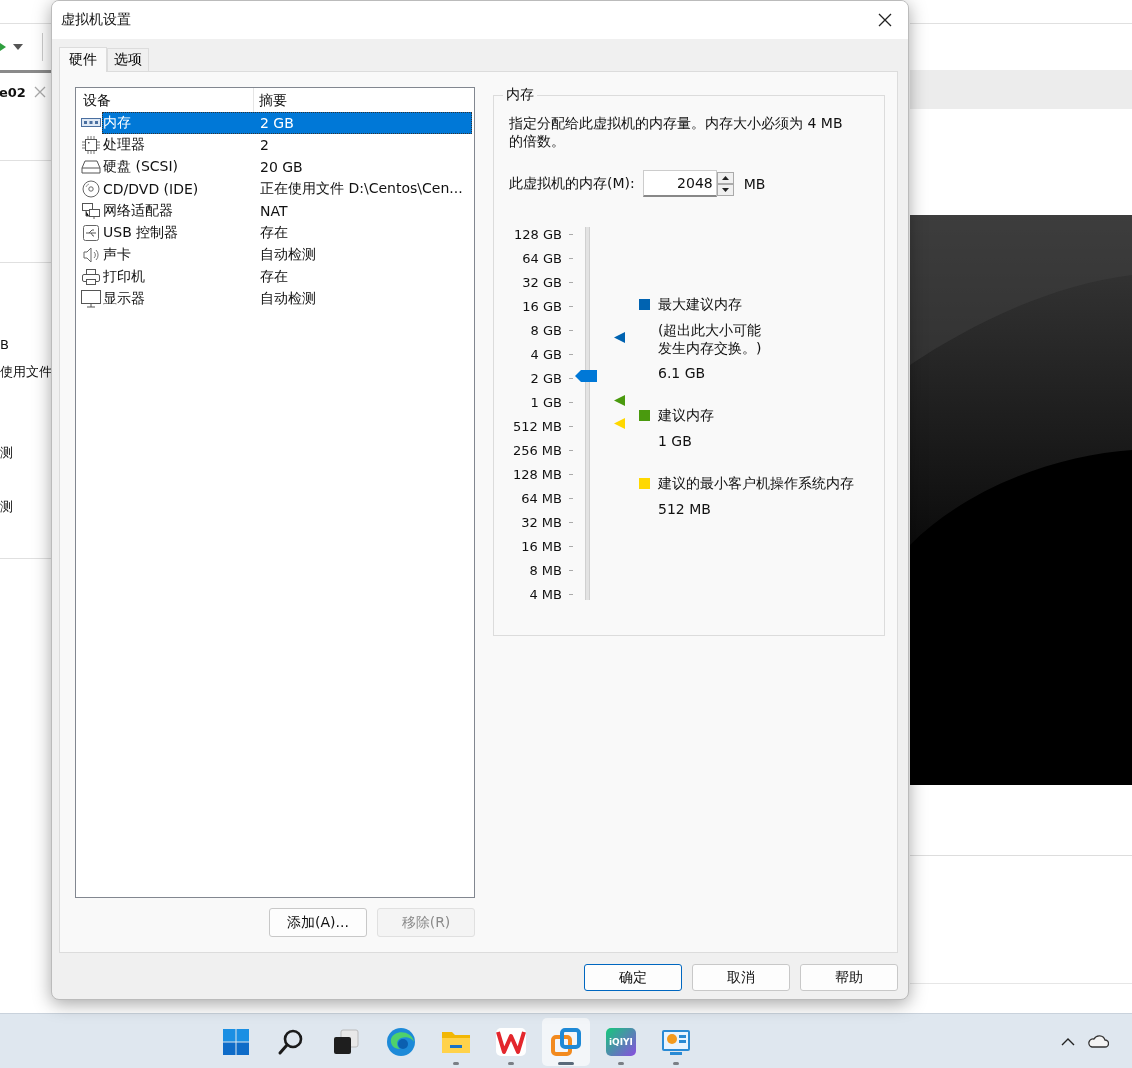 Image resolution: width=1132 pixels, height=1068 pixels. What do you see at coordinates (710, 330) in the screenshot?
I see `legend-note: (超出此大小可能` at bounding box center [710, 330].